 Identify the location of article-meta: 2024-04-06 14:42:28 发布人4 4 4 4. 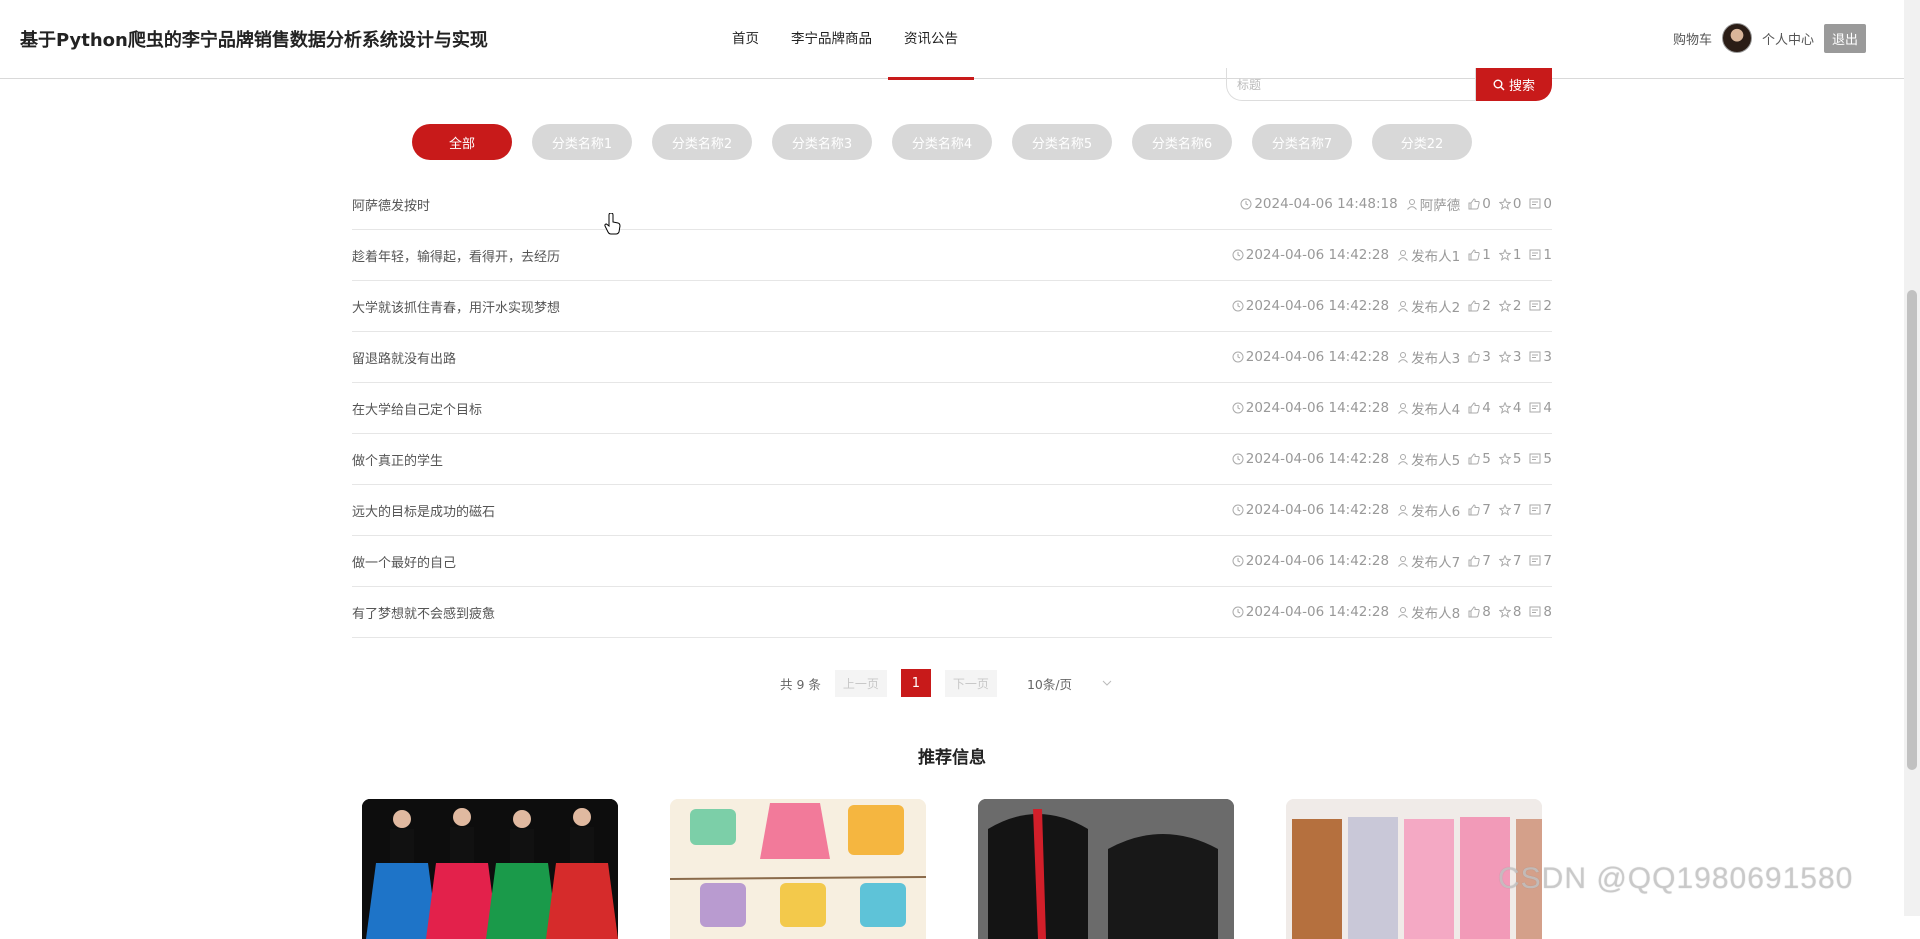
(1392, 408).